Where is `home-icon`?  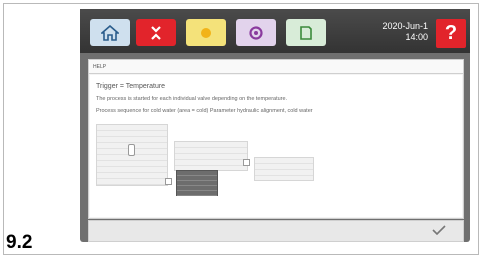 home-icon is located at coordinates (110, 32).